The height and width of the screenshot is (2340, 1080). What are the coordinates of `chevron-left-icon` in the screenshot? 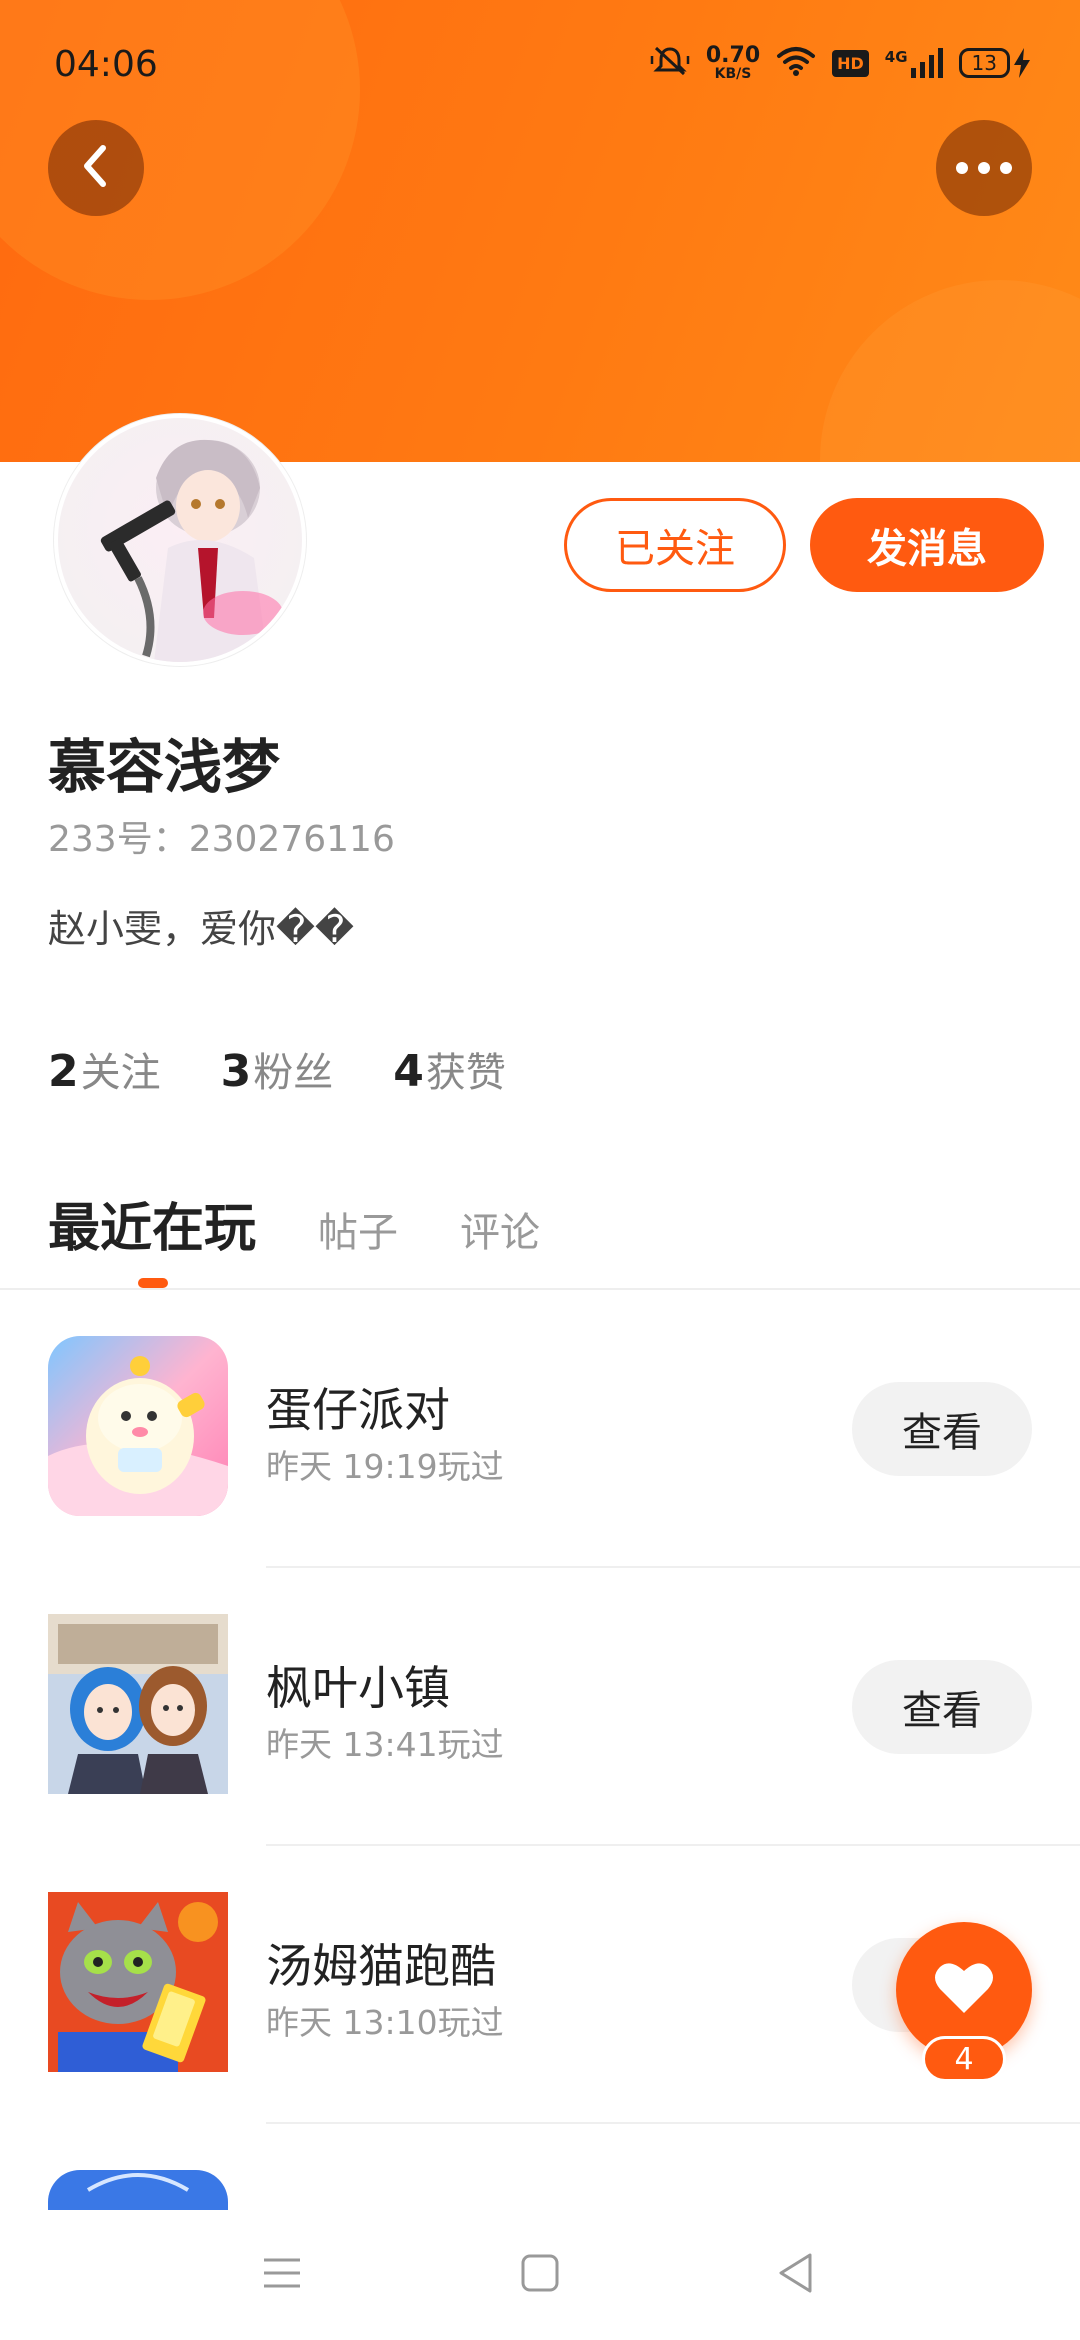 It's located at (96, 168).